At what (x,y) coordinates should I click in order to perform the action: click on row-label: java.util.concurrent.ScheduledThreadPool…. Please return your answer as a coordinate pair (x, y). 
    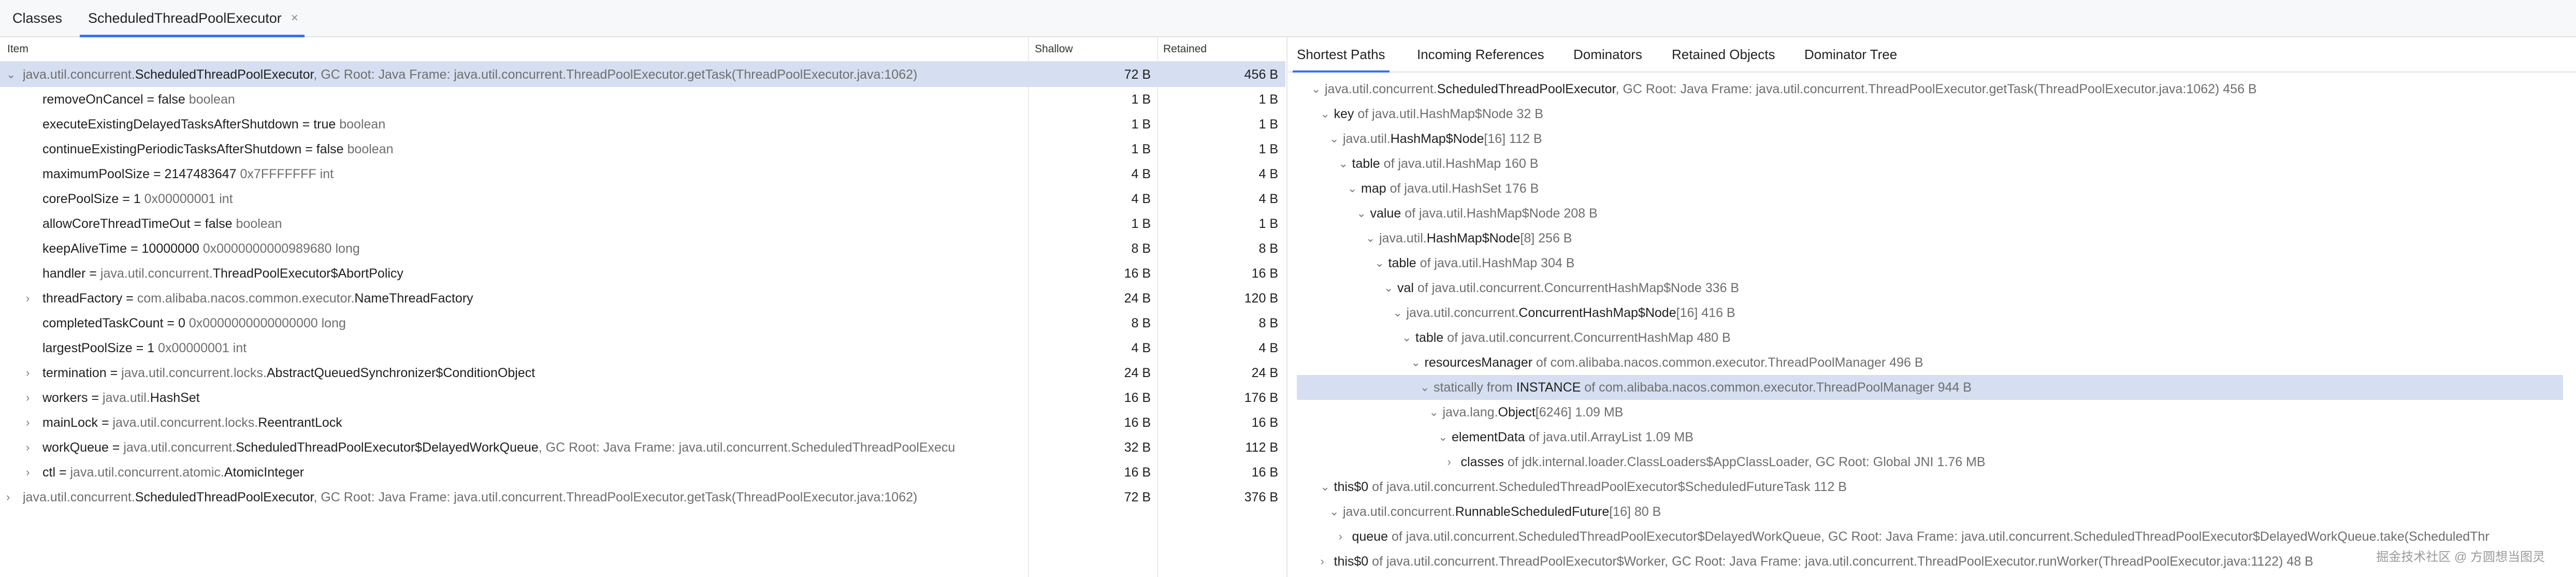
    Looking at the image, I should click on (530, 497).